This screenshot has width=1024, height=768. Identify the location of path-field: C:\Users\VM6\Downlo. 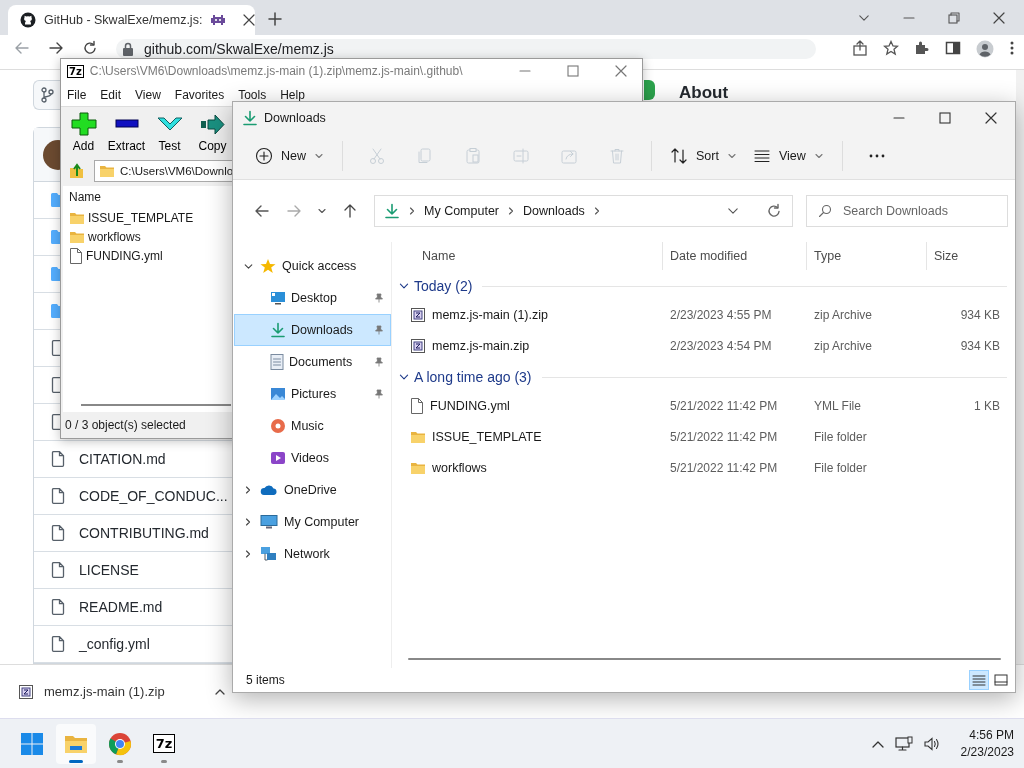
(163, 171).